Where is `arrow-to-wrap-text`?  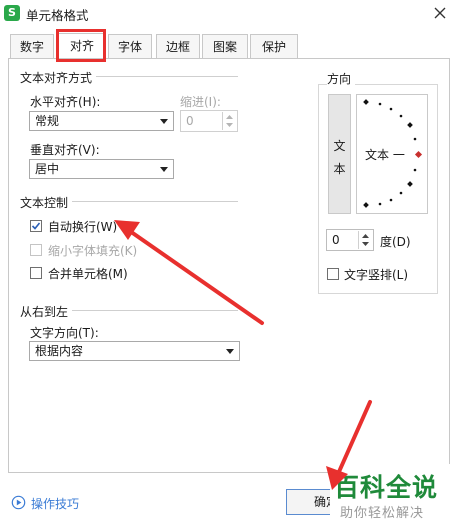 arrow-to-wrap-text is located at coordinates (193, 275).